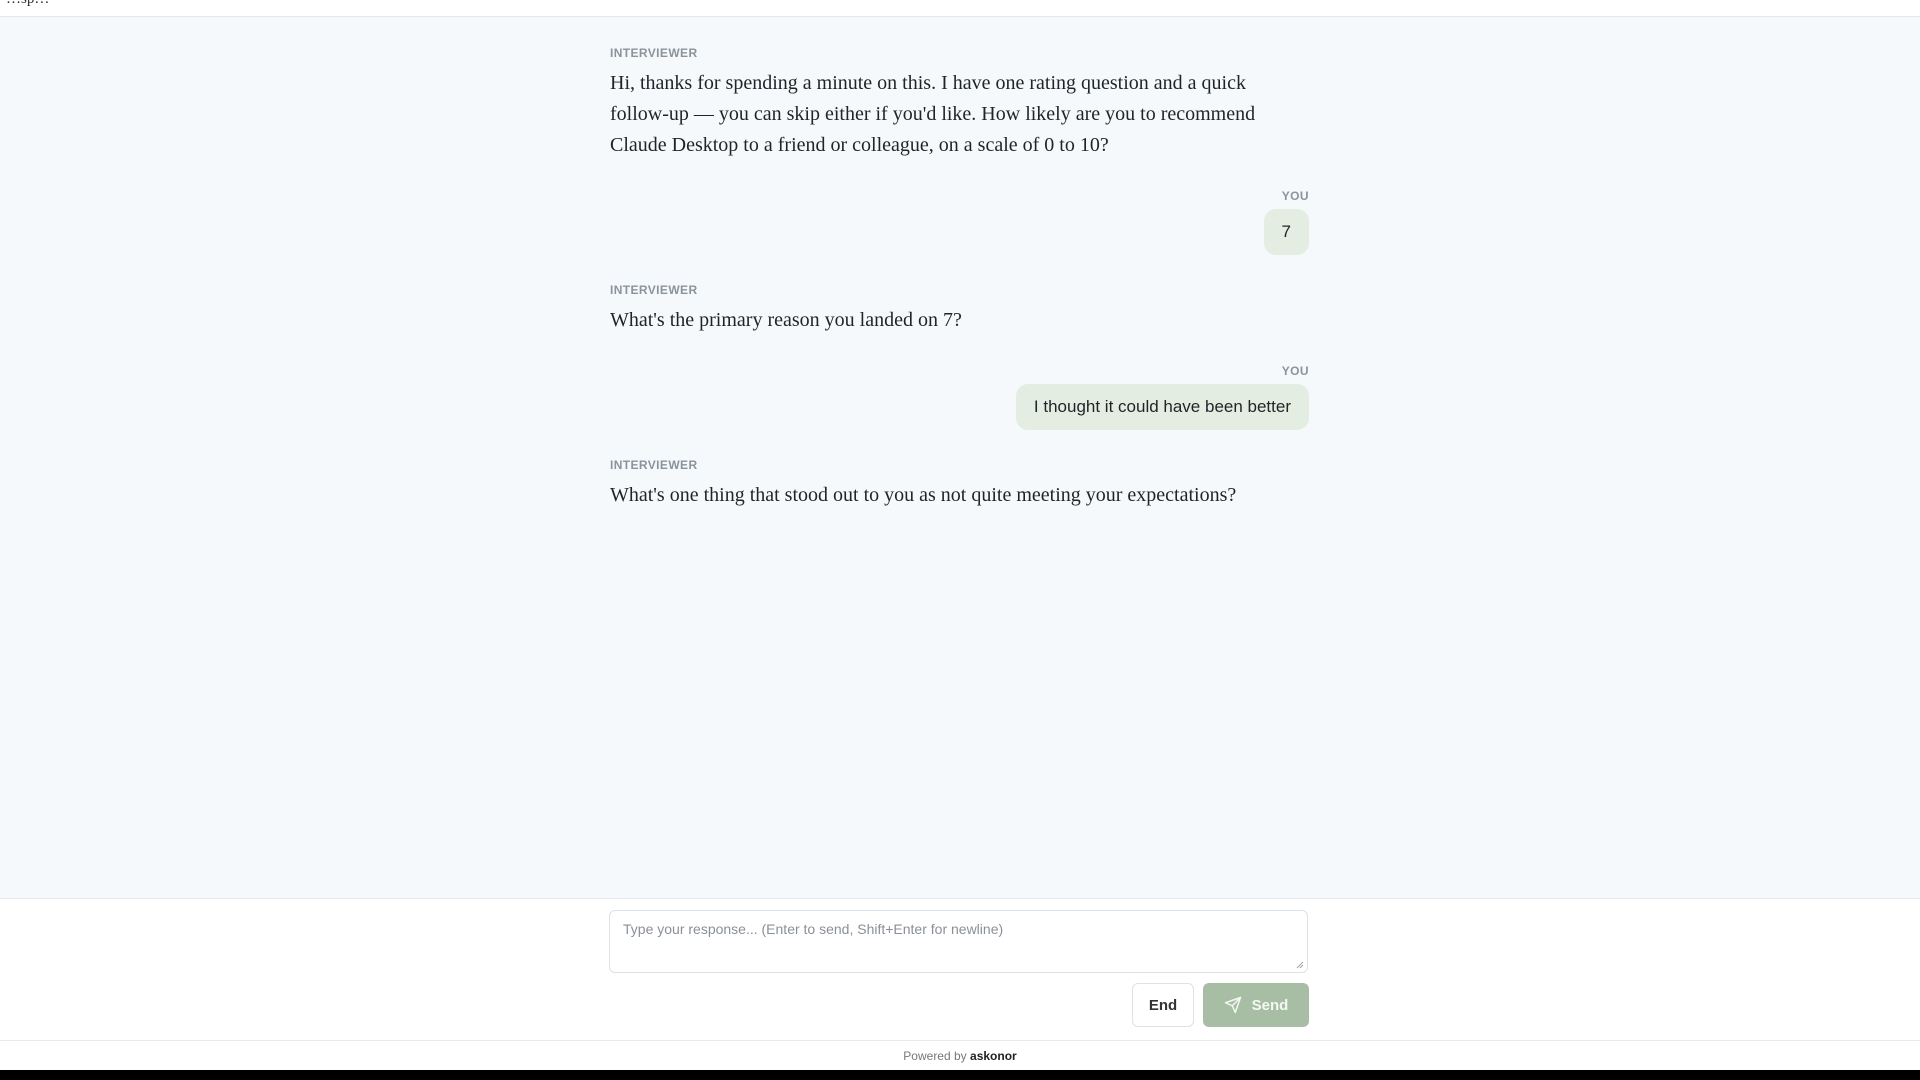  Describe the element at coordinates (1286, 232) in the screenshot. I see `user-message-bubble: 7` at that location.